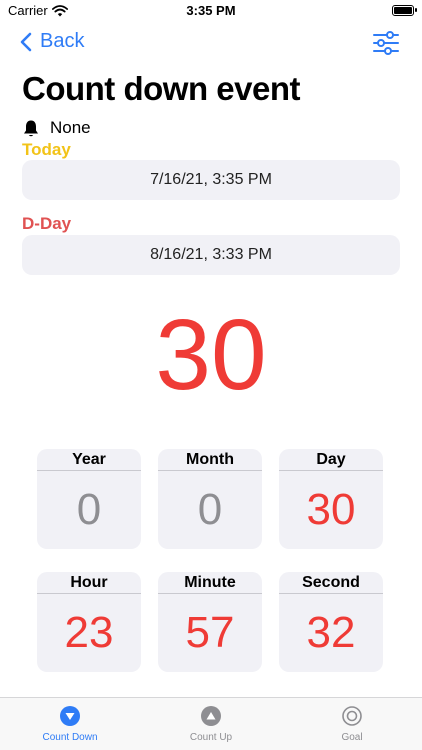 Image resolution: width=422 pixels, height=750 pixels. Describe the element at coordinates (26, 41) in the screenshot. I see `chevron-left-icon` at that location.